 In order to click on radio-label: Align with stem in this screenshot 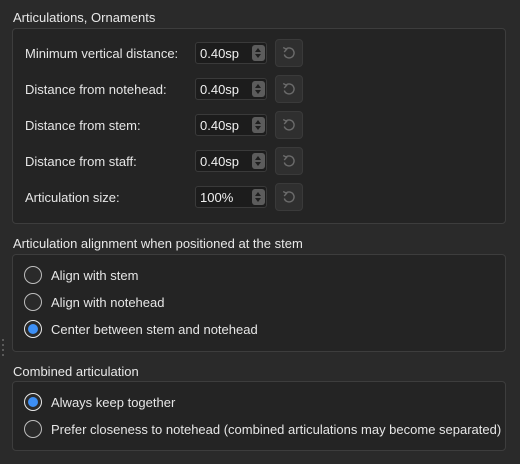, I will do `click(95, 275)`.